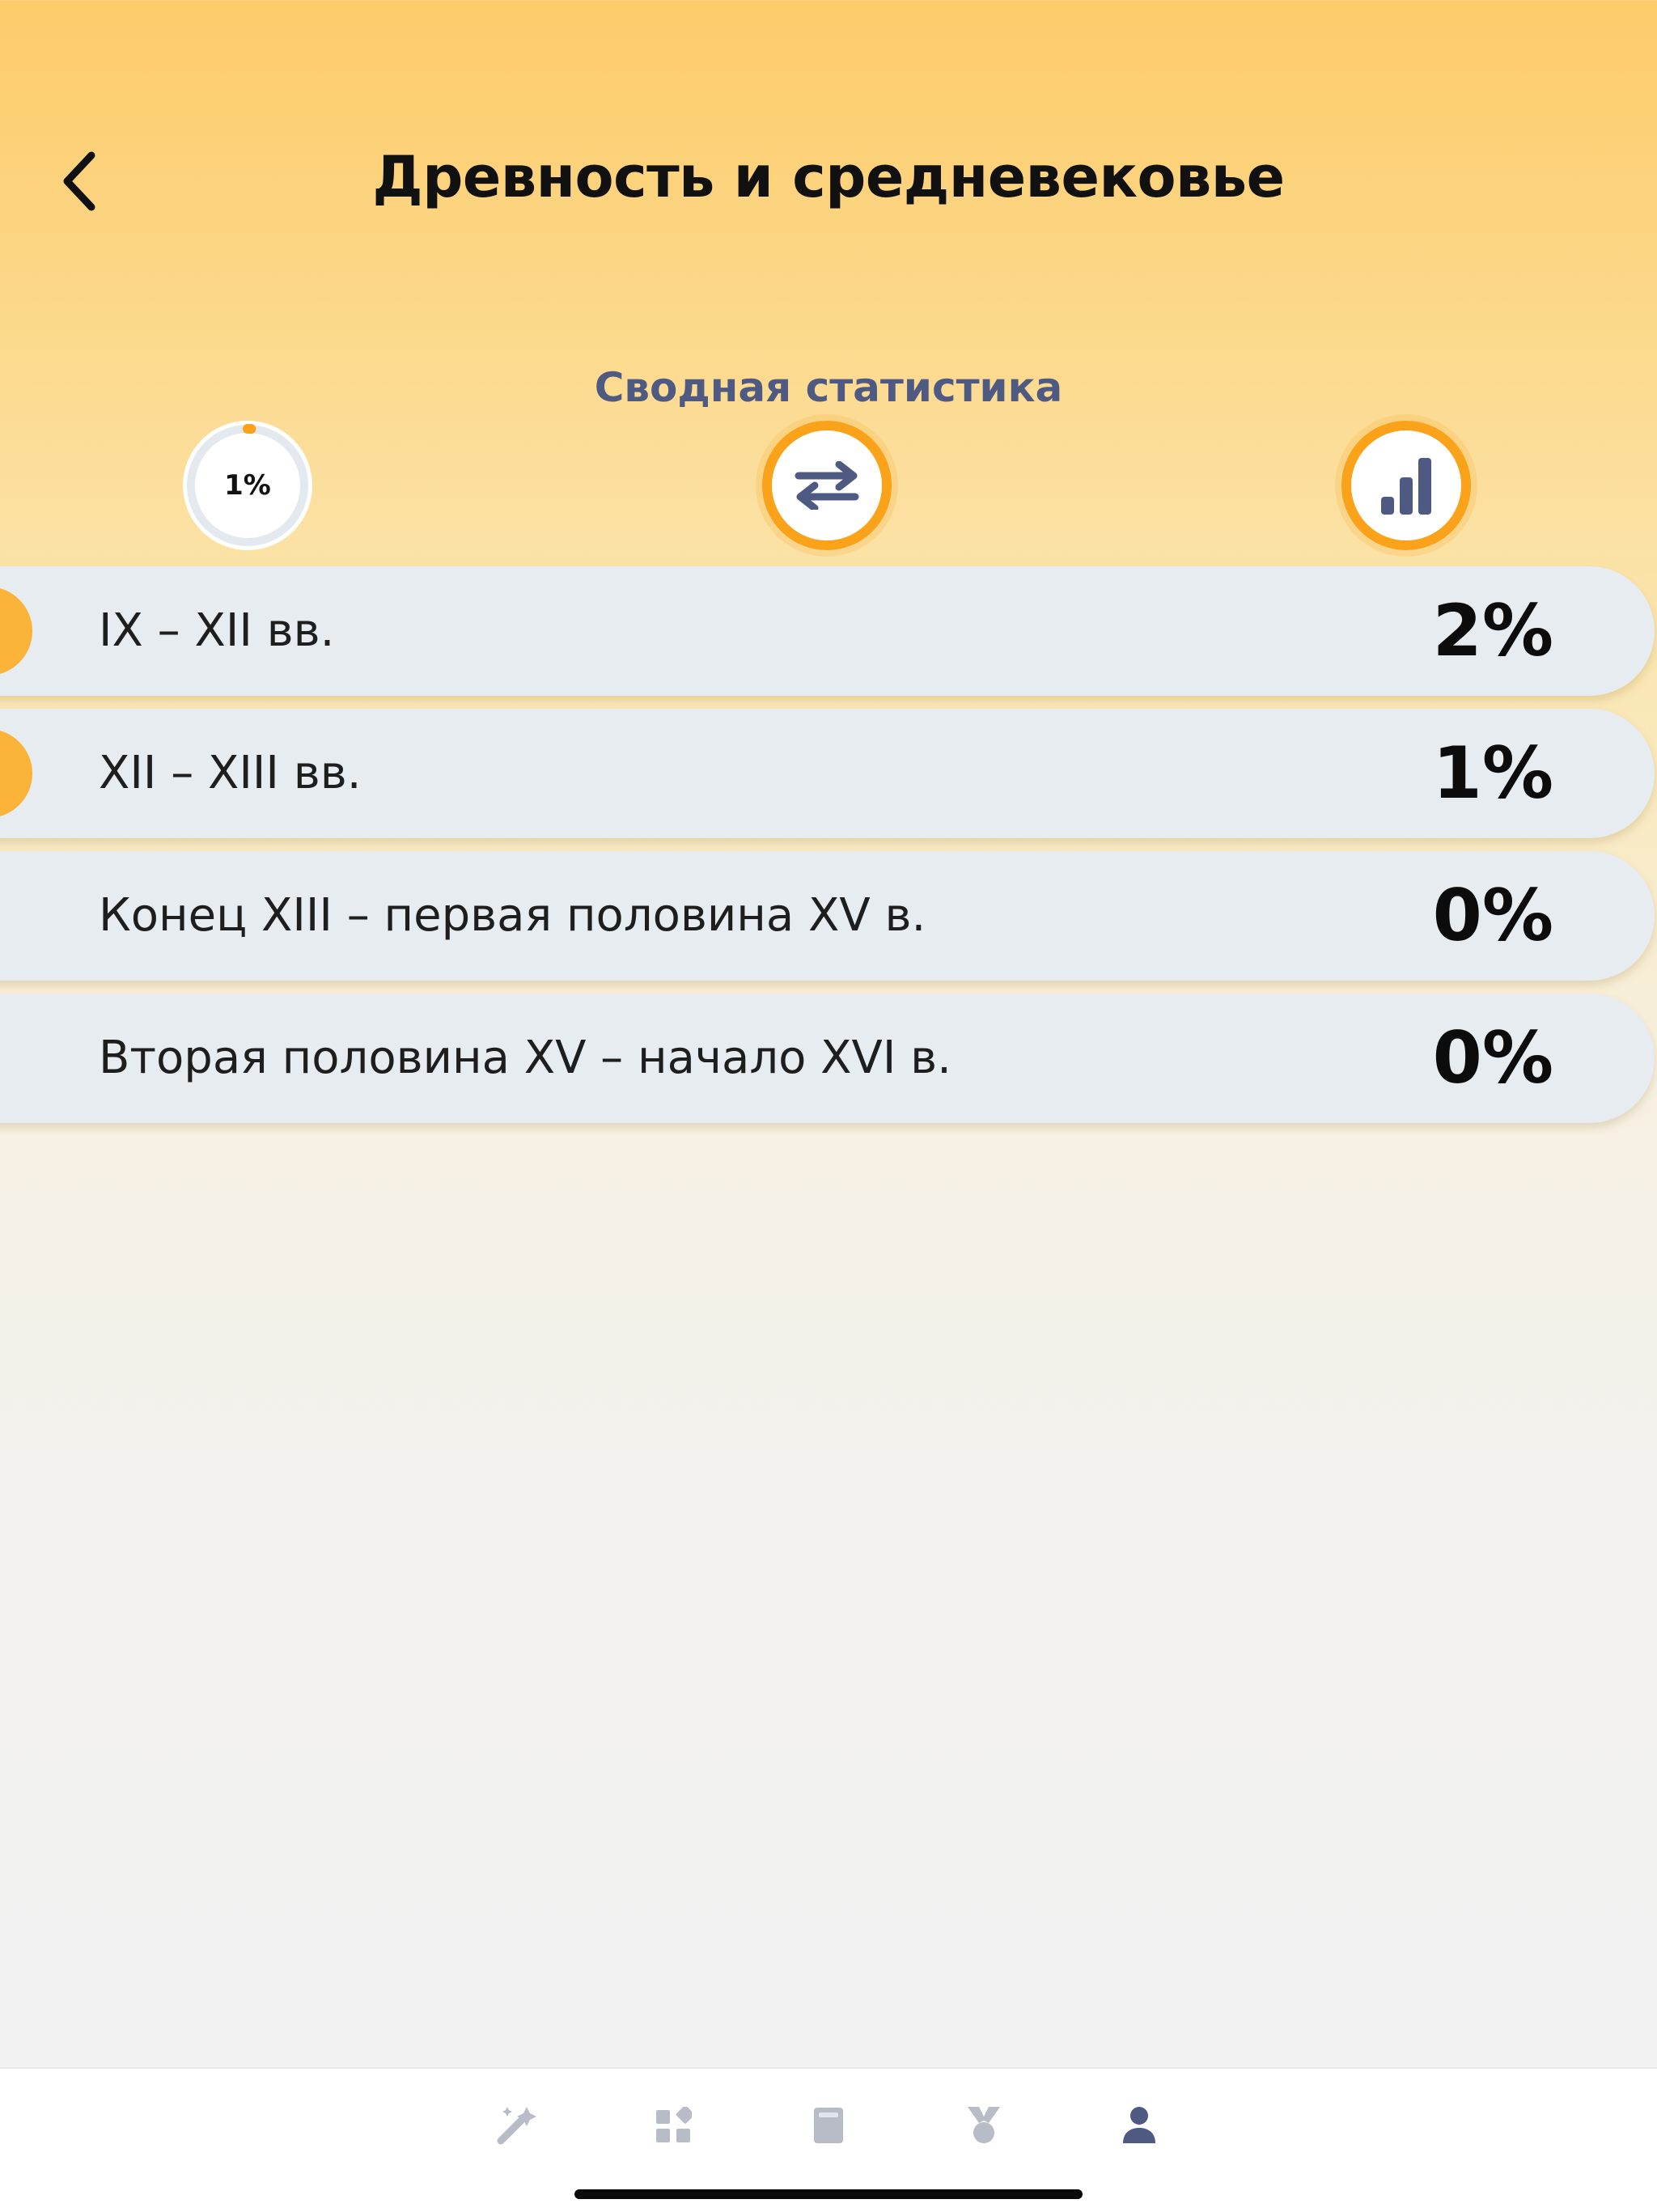 This screenshot has height=2212, width=1657. I want to click on book-icon, so click(828, 2125).